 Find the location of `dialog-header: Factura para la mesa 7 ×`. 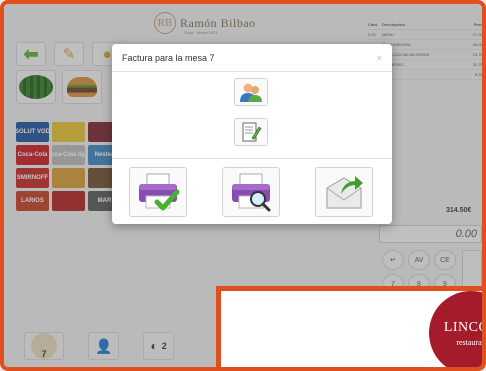

dialog-header: Factura para la mesa 7 × is located at coordinates (252, 58).